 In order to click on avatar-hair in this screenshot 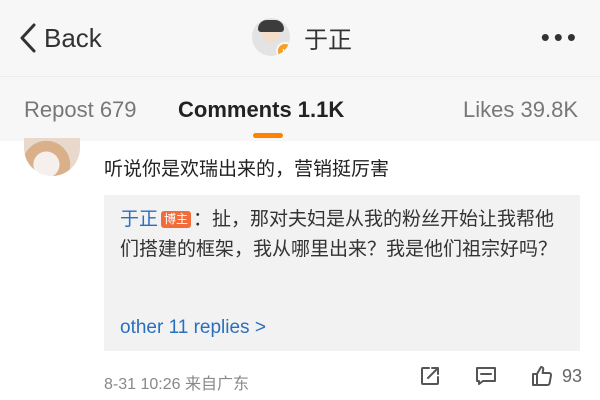, I will do `click(271, 26)`.